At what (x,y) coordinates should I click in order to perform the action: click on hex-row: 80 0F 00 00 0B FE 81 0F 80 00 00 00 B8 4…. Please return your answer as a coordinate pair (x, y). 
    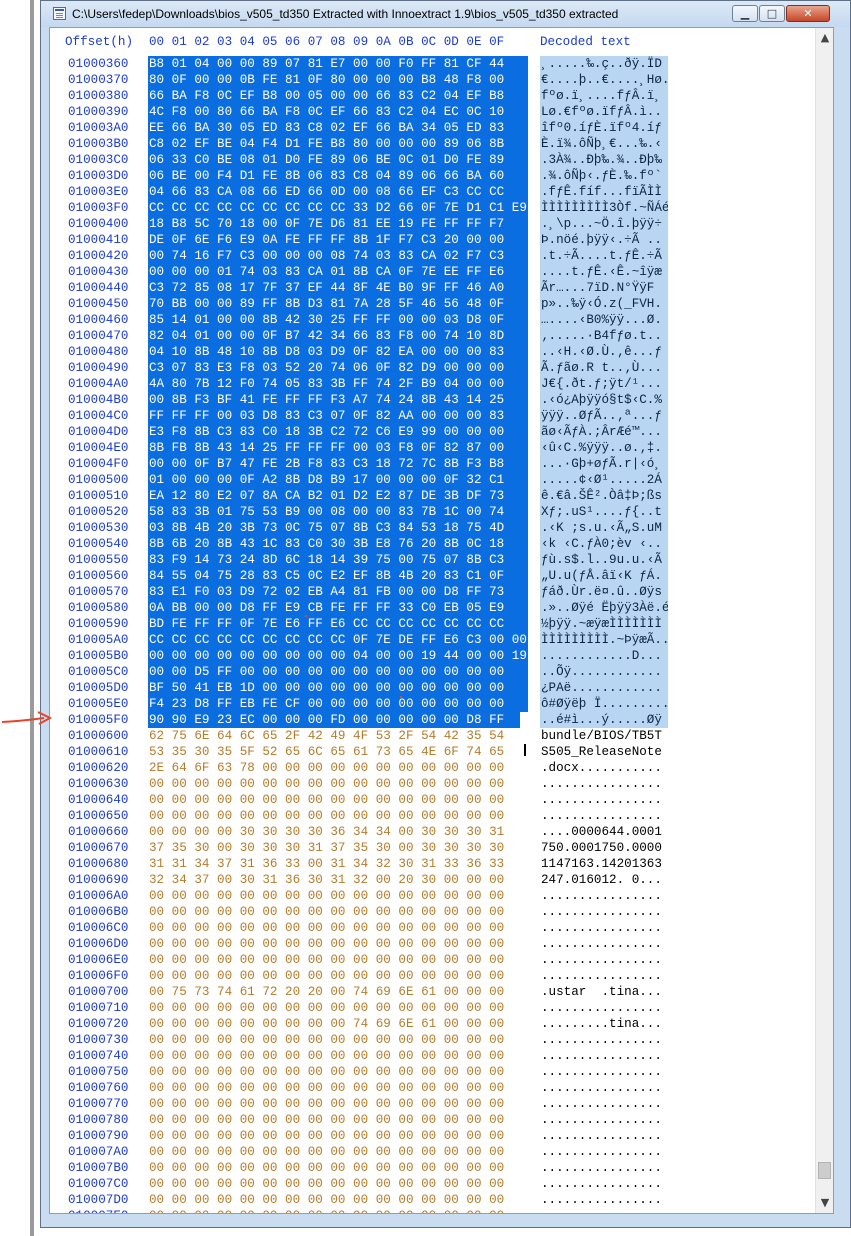
    Looking at the image, I should click on (338, 80).